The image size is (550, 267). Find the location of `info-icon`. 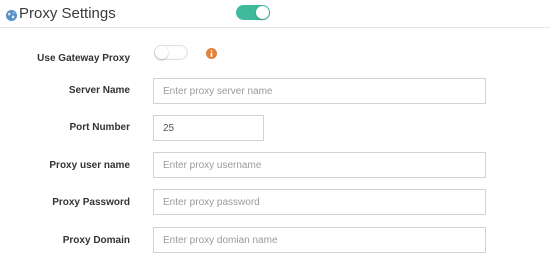

info-icon is located at coordinates (211, 53).